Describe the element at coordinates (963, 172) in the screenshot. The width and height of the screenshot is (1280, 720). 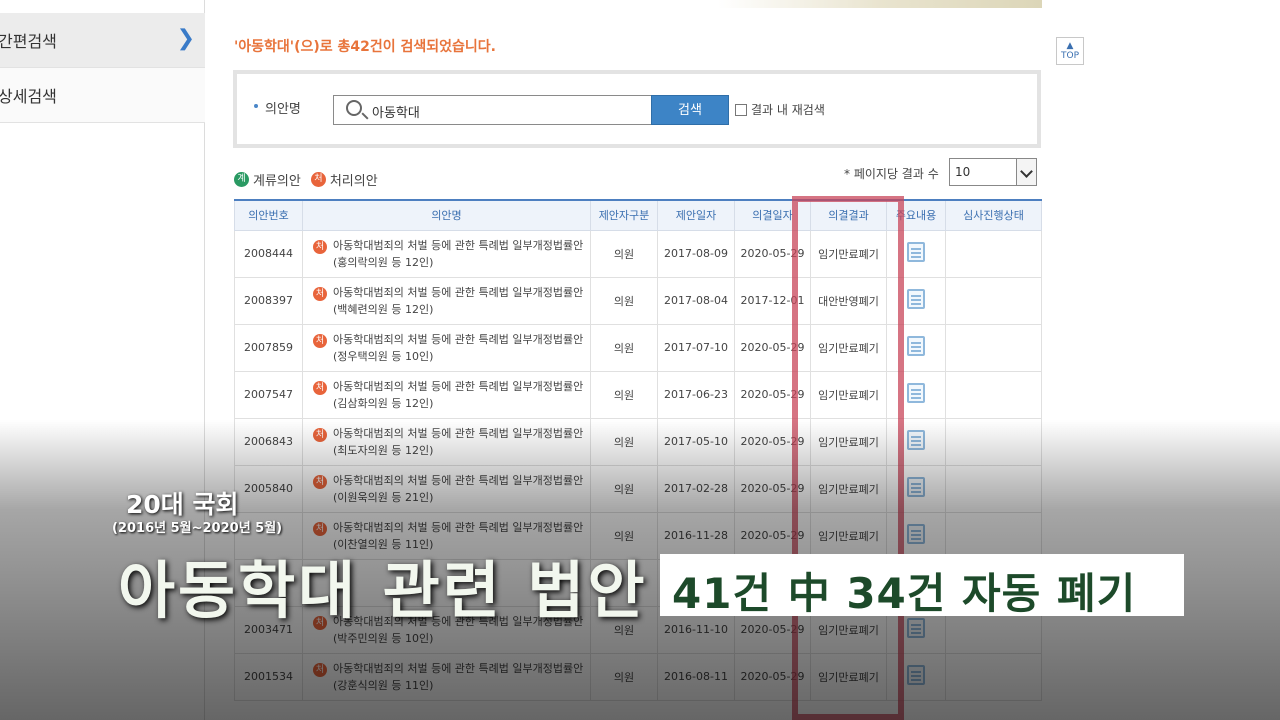
I see `page-size-value: 10` at that location.